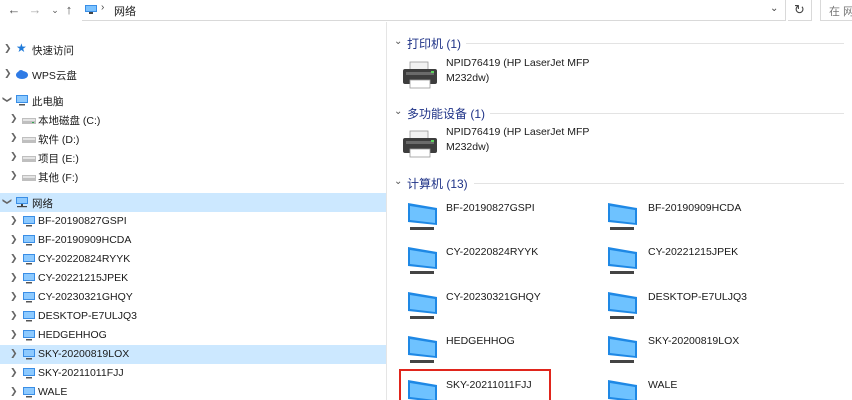 The height and width of the screenshot is (400, 852). I want to click on tree-item-computer: ❯ CY-20220824RYYK, so click(193, 259).